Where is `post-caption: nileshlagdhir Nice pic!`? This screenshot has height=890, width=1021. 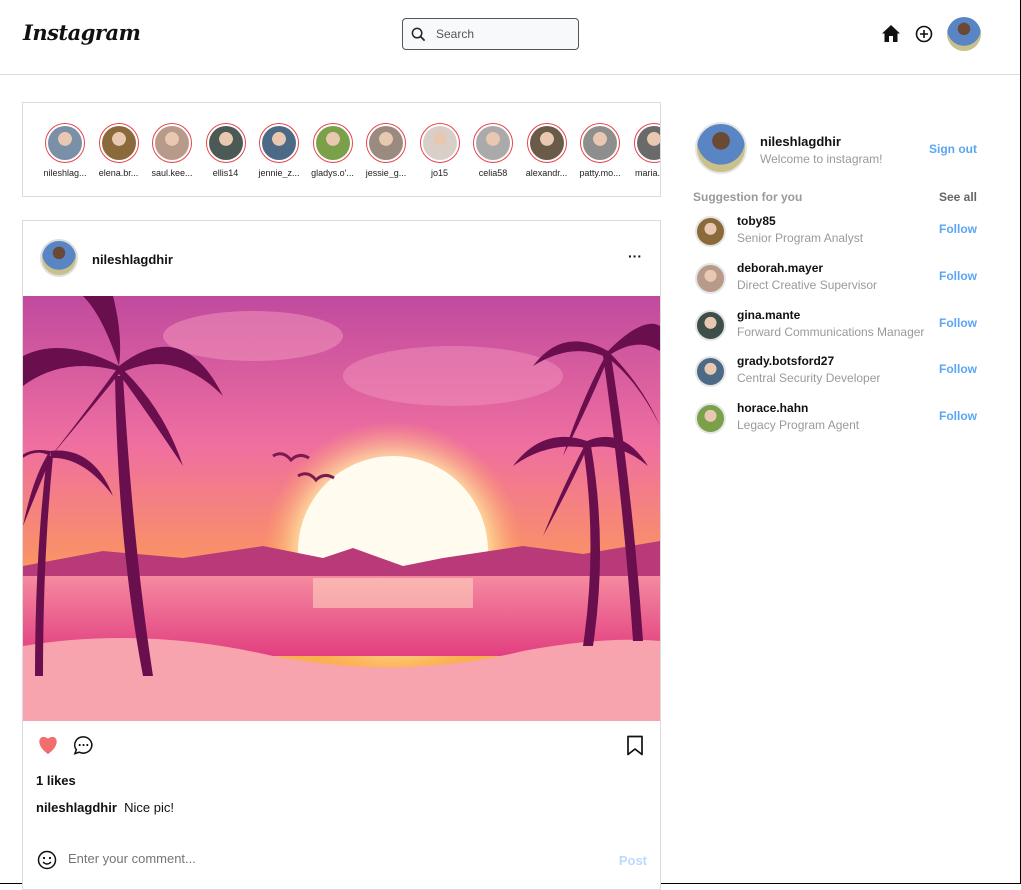 post-caption: nileshlagdhir Nice pic! is located at coordinates (105, 807).